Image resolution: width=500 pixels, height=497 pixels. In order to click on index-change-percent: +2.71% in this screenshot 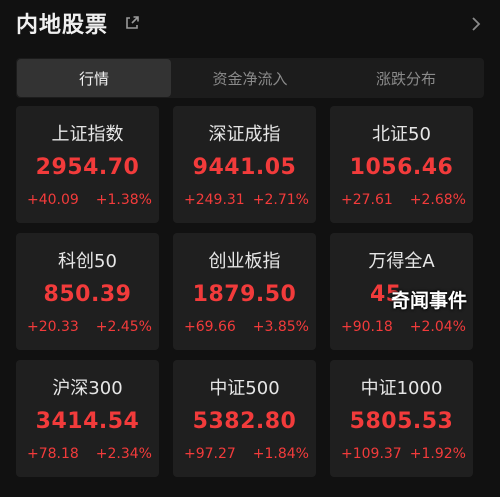, I will do `click(280, 200)`.